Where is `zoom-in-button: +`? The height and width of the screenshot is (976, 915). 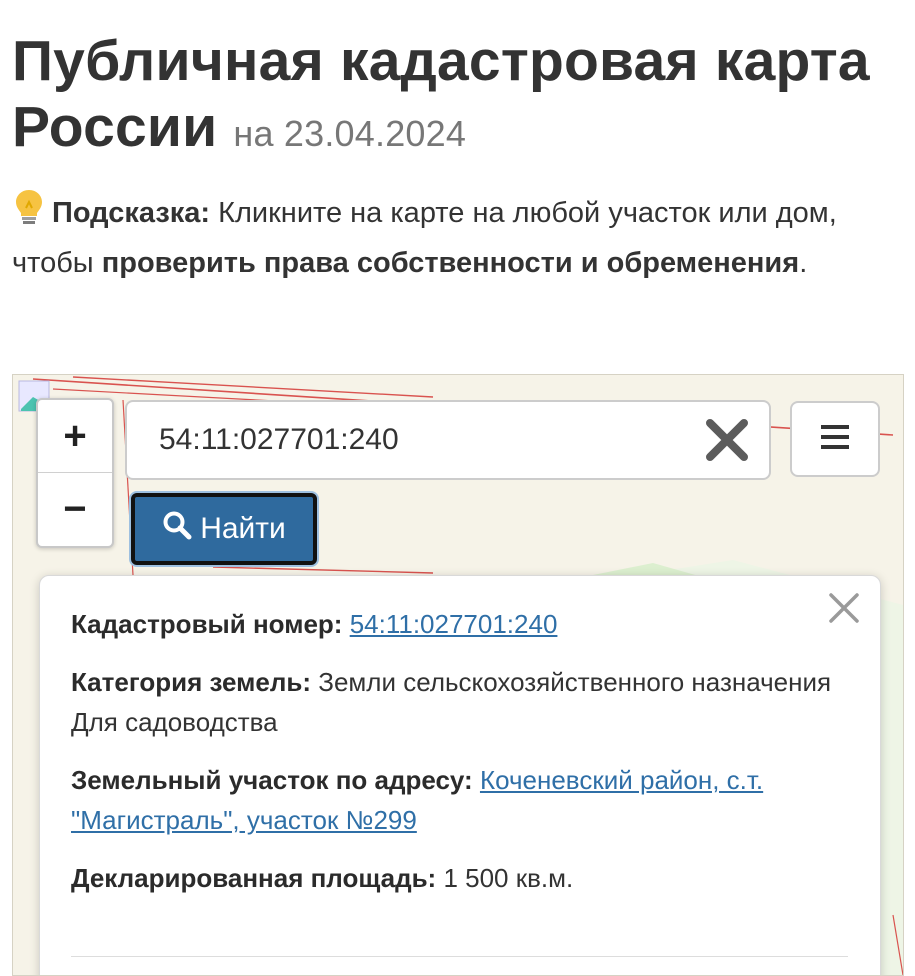 zoom-in-button: + is located at coordinates (75, 436).